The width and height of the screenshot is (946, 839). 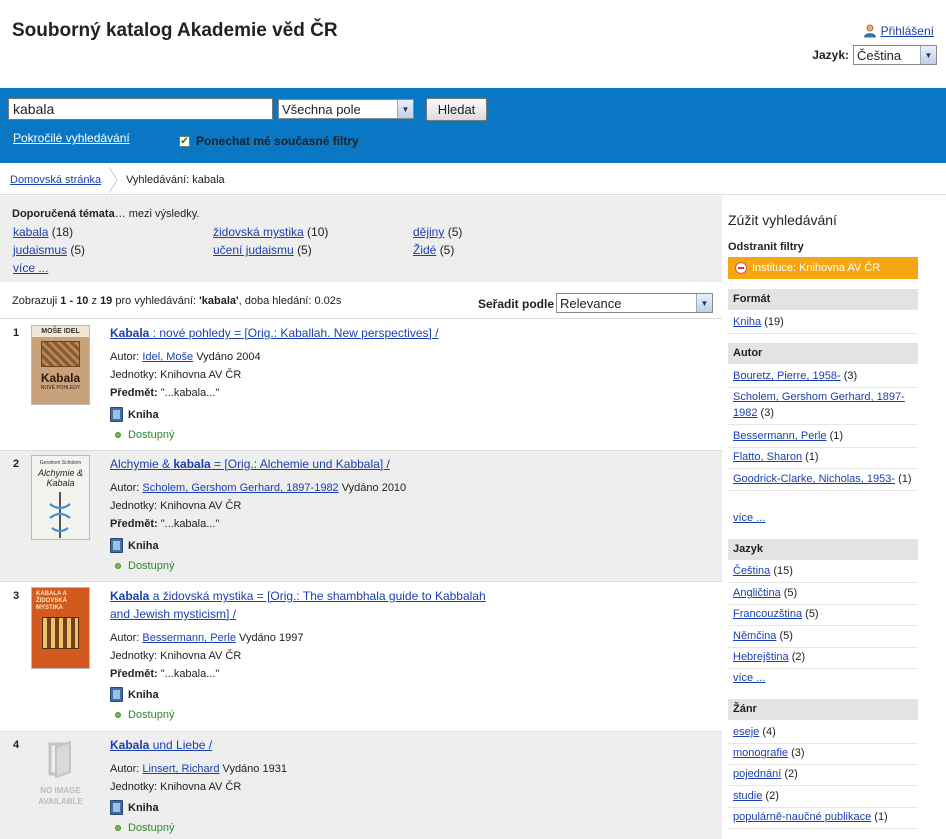 I want to click on author-link: Linsert, Richard, so click(x=180, y=769).